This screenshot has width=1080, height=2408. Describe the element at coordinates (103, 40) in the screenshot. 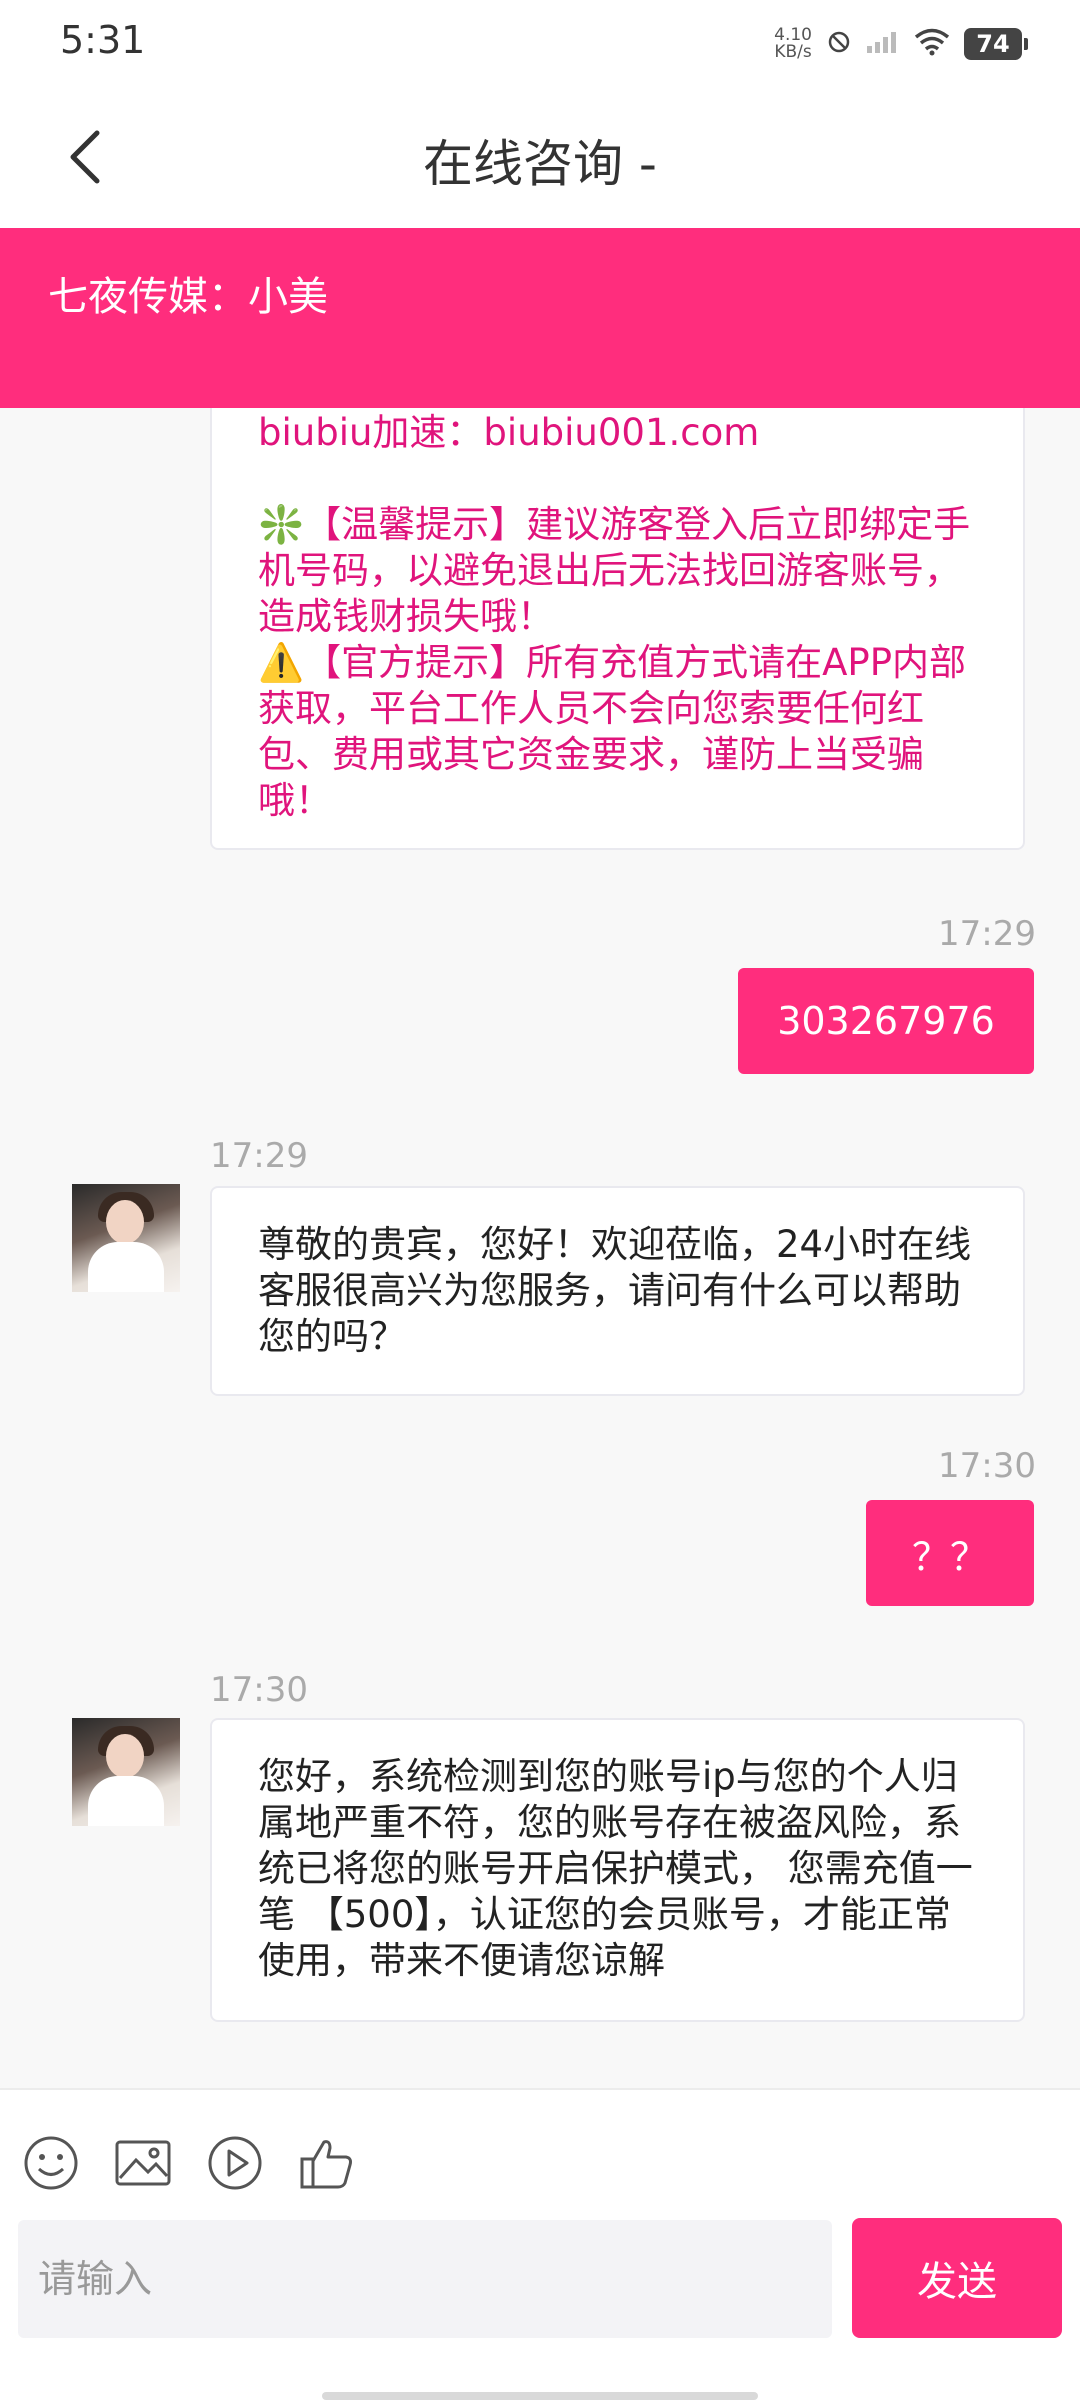

I see `status-time: 5:31` at that location.